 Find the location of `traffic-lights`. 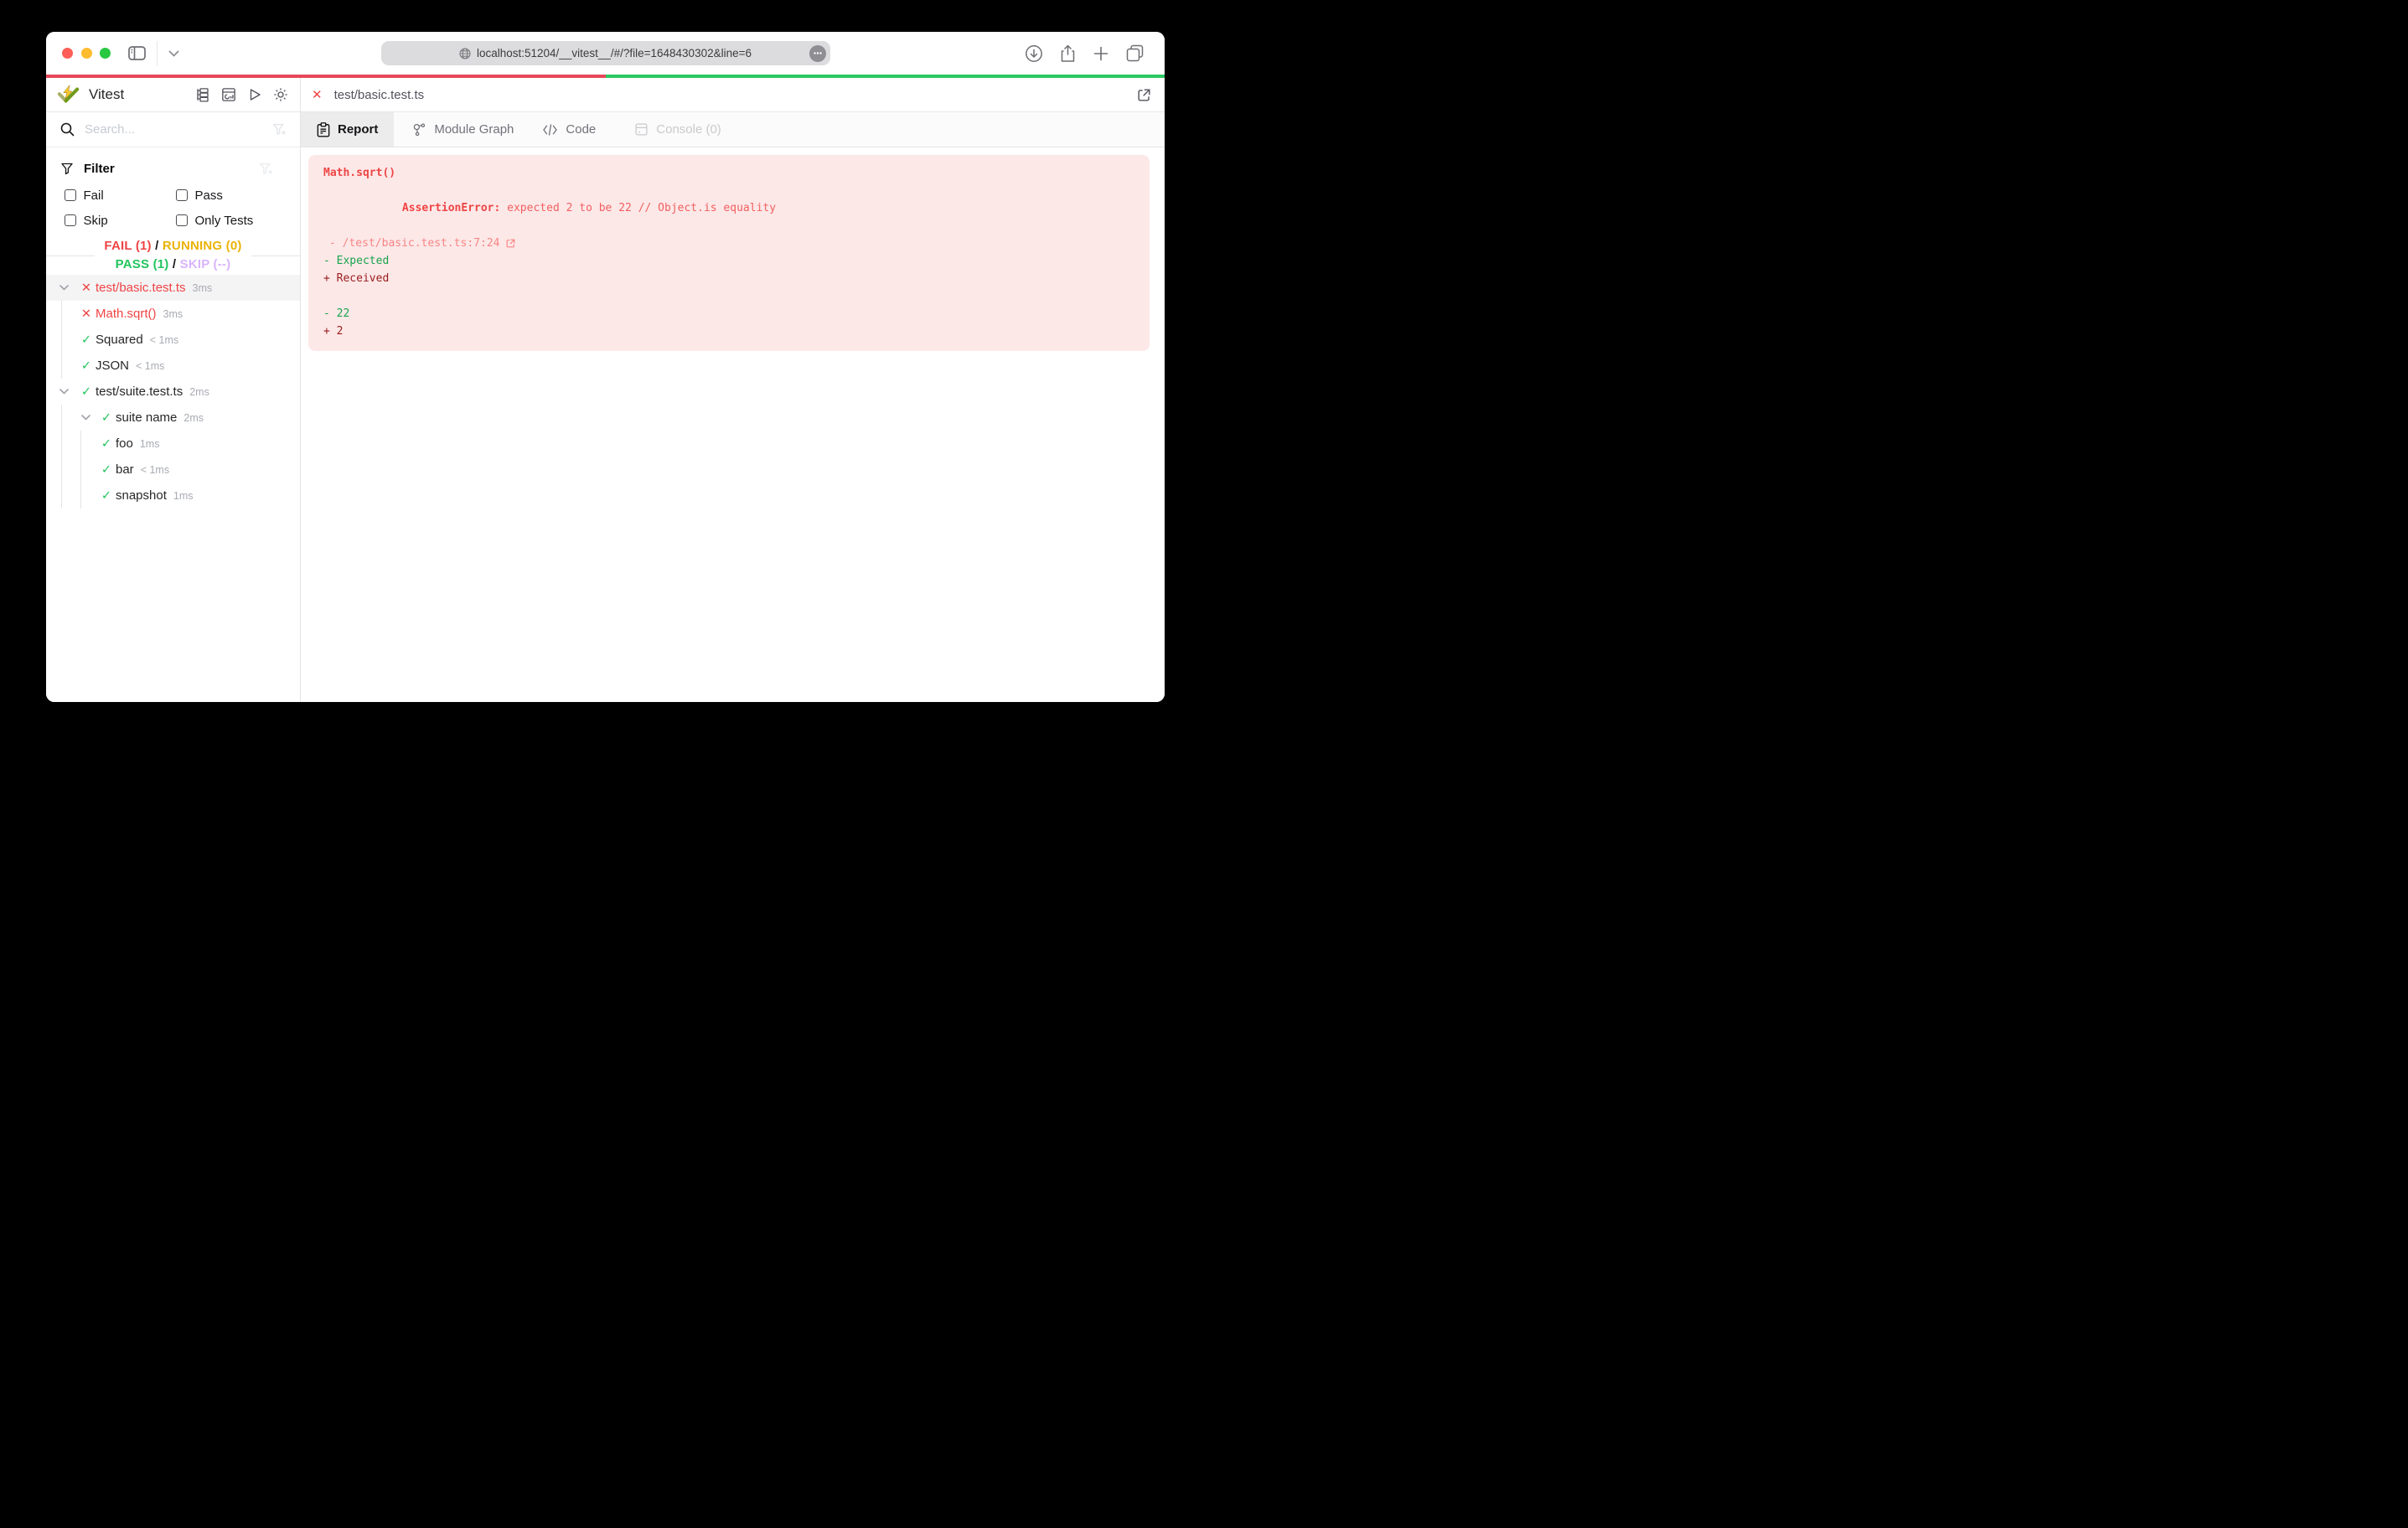

traffic-lights is located at coordinates (86, 53).